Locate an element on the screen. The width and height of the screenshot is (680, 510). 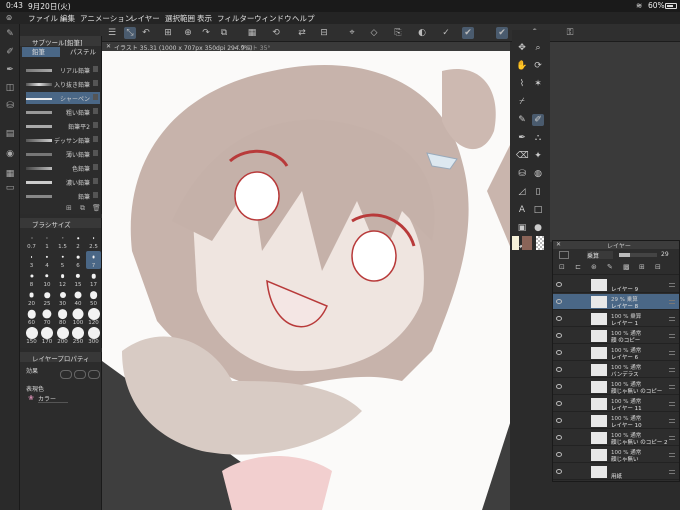
brush-size-option: 80 is located at coordinates (62, 317).